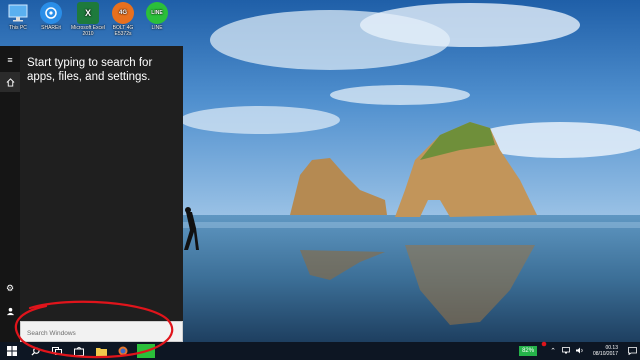 Image resolution: width=640 pixels, height=360 pixels. I want to click on speaker-icon, so click(579, 351).